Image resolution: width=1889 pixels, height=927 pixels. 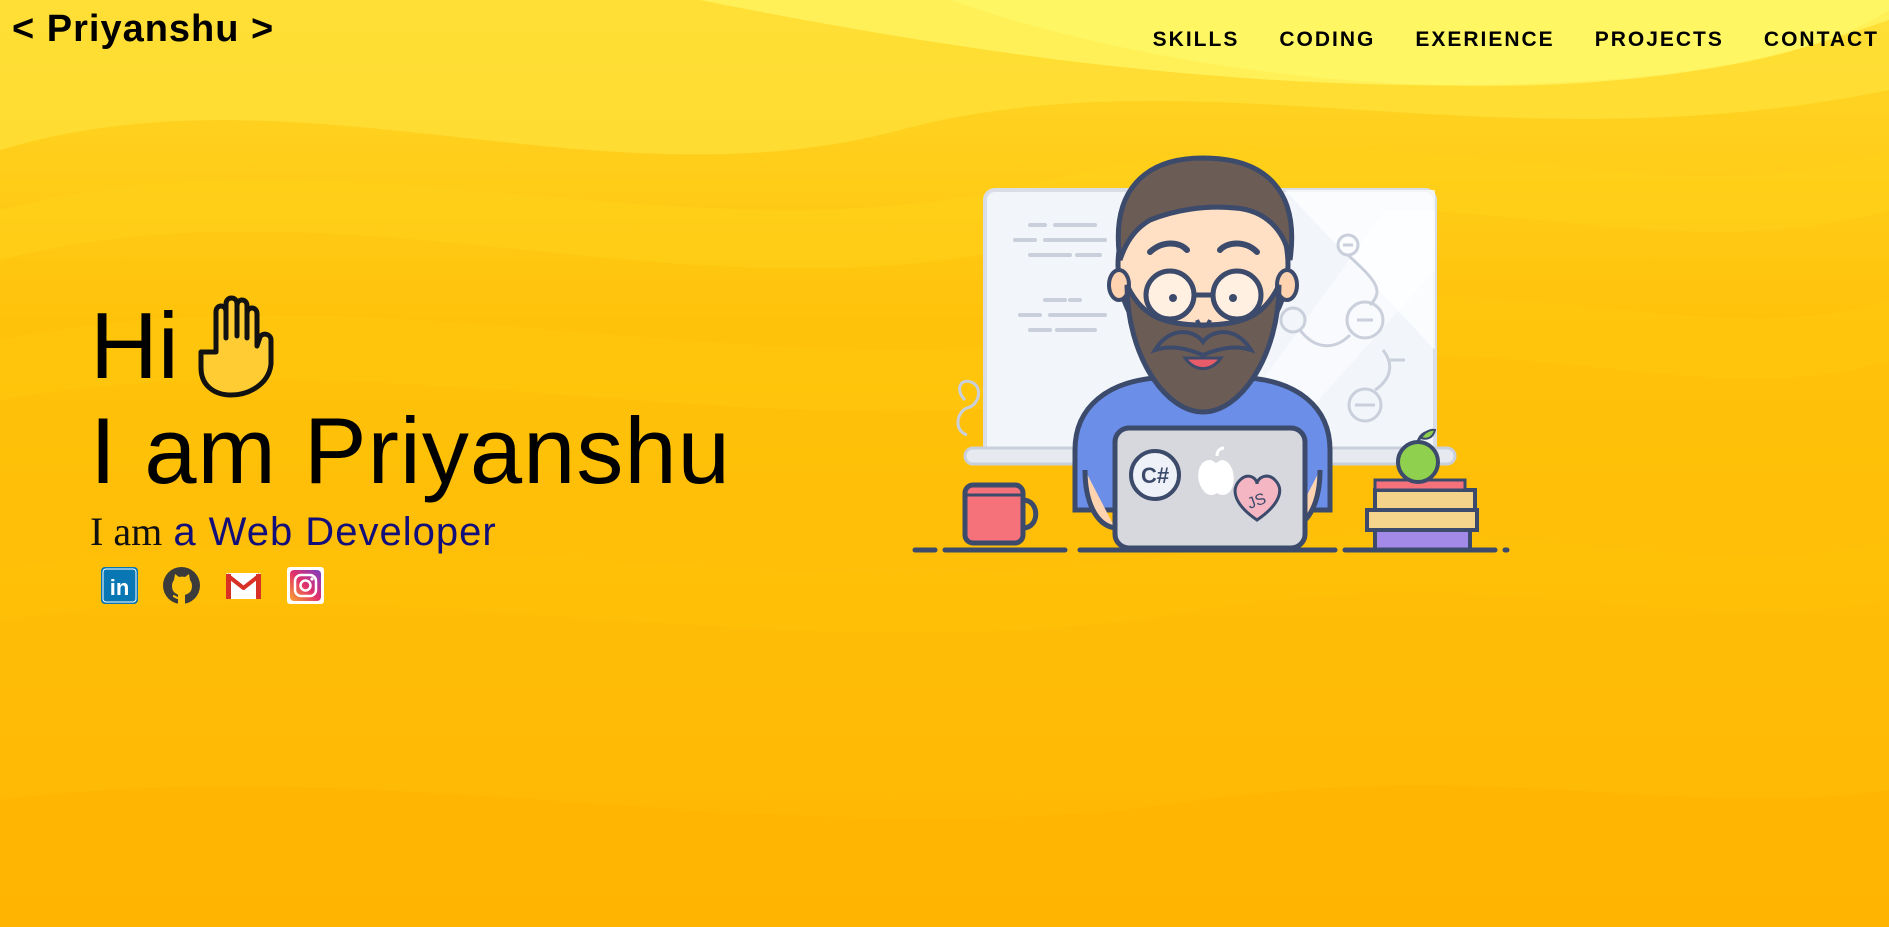 I want to click on intro-name: I am Priyanshu, so click(x=410, y=450).